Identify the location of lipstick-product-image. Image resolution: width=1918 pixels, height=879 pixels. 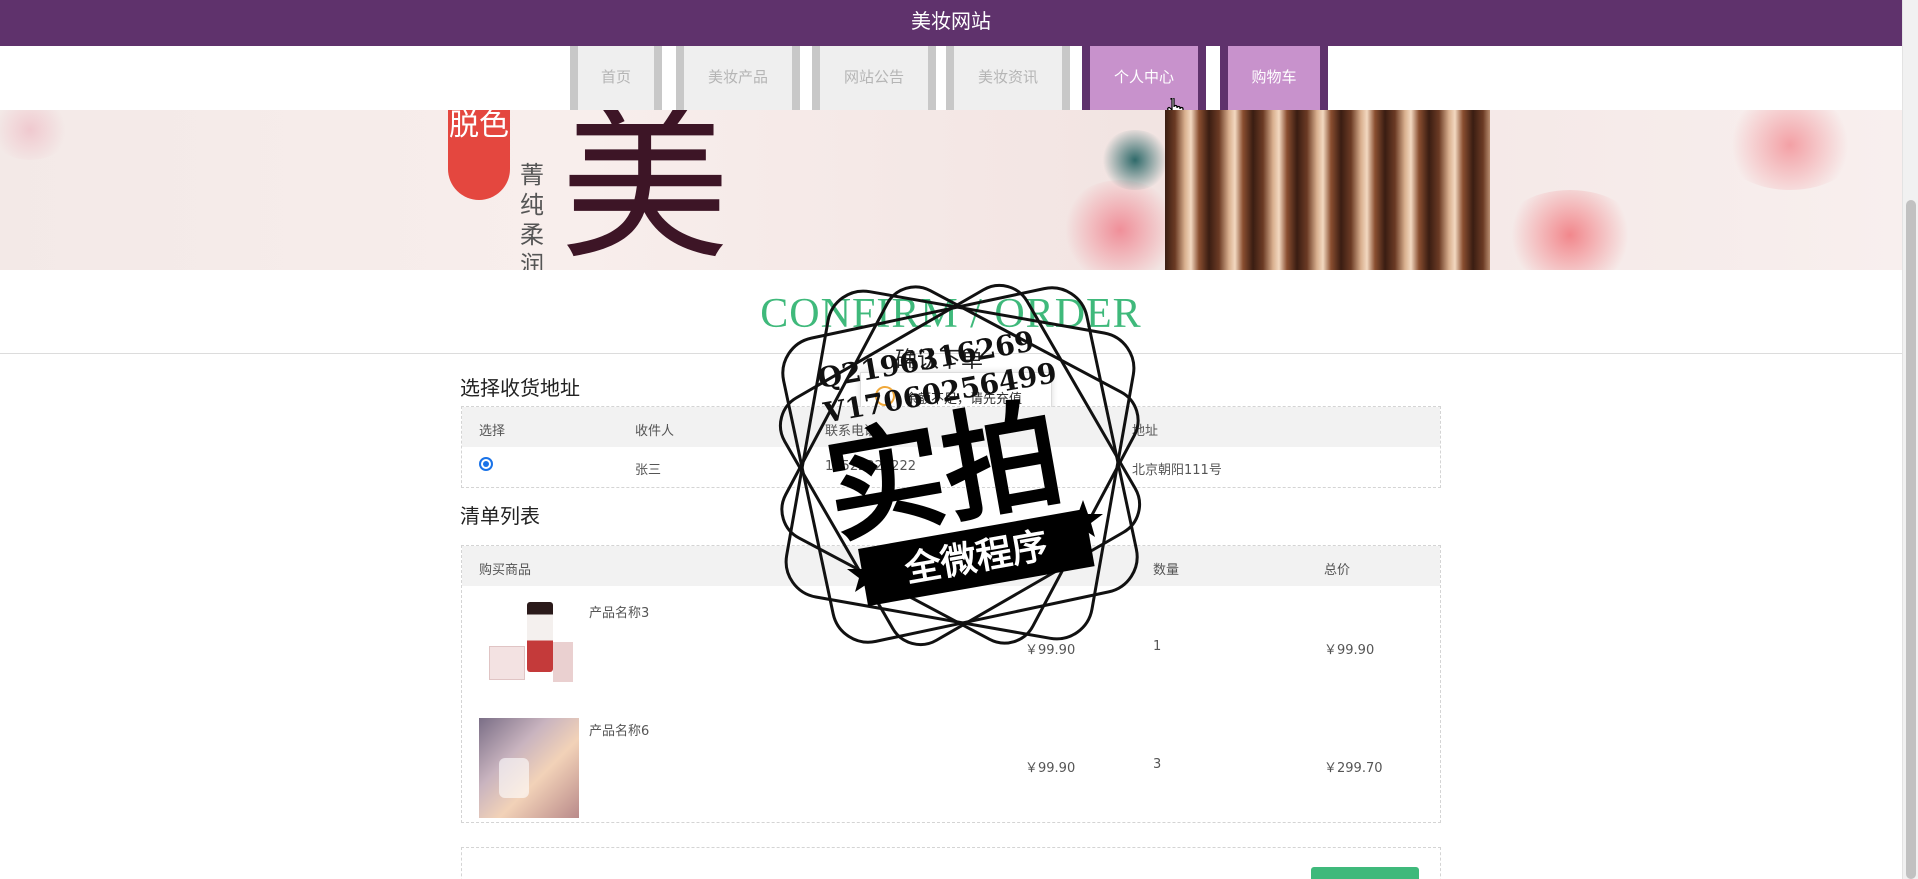
(1327, 190).